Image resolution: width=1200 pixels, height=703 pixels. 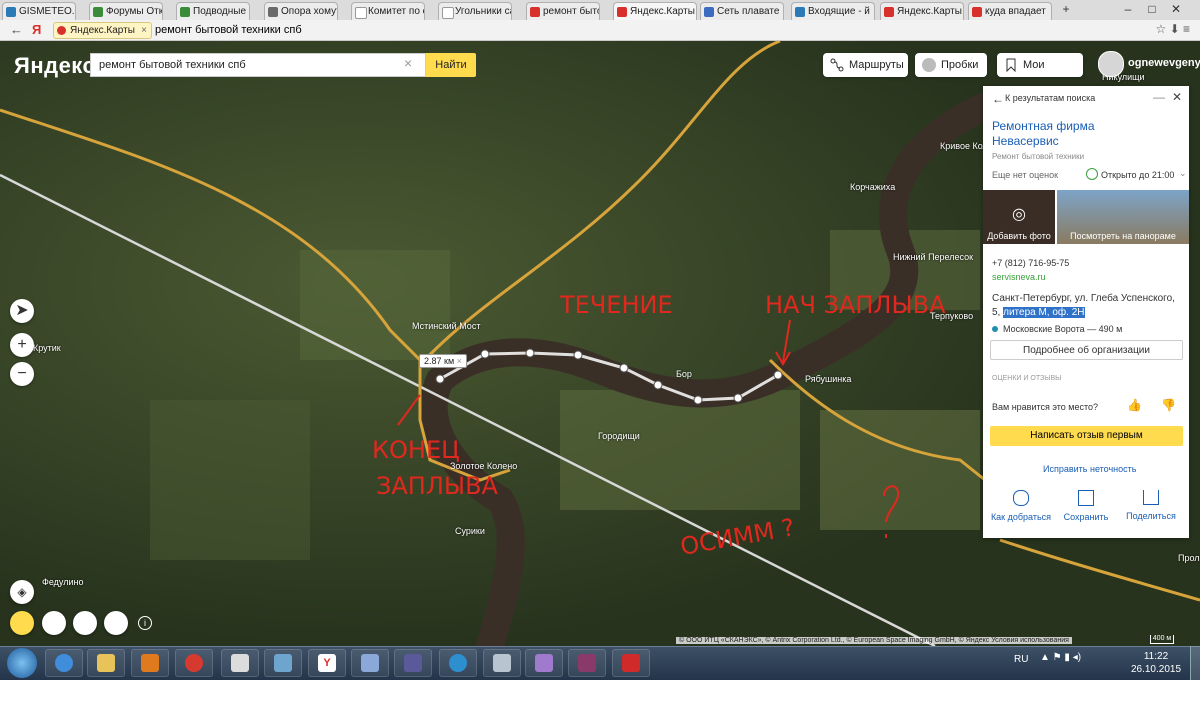 What do you see at coordinates (106, 663) in the screenshot?
I see `explorer-taskbar-icon` at bounding box center [106, 663].